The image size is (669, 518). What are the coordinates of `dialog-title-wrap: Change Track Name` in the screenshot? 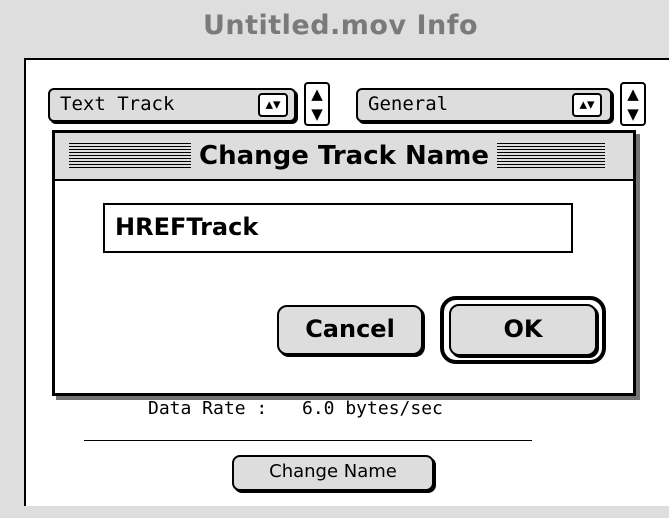 It's located at (344, 156).